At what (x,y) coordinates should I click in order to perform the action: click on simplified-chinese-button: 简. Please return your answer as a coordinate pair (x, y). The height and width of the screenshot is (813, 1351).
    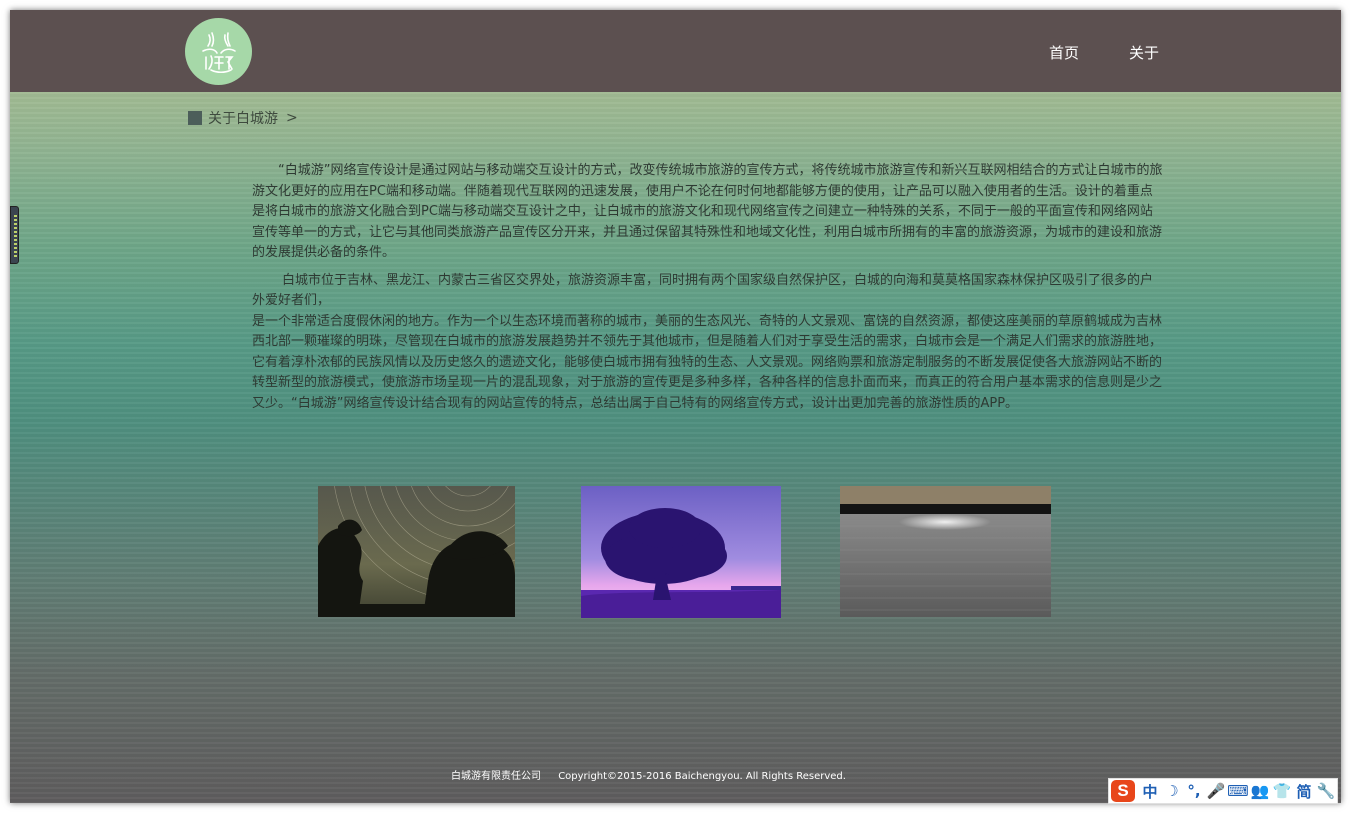
    Looking at the image, I should click on (1304, 791).